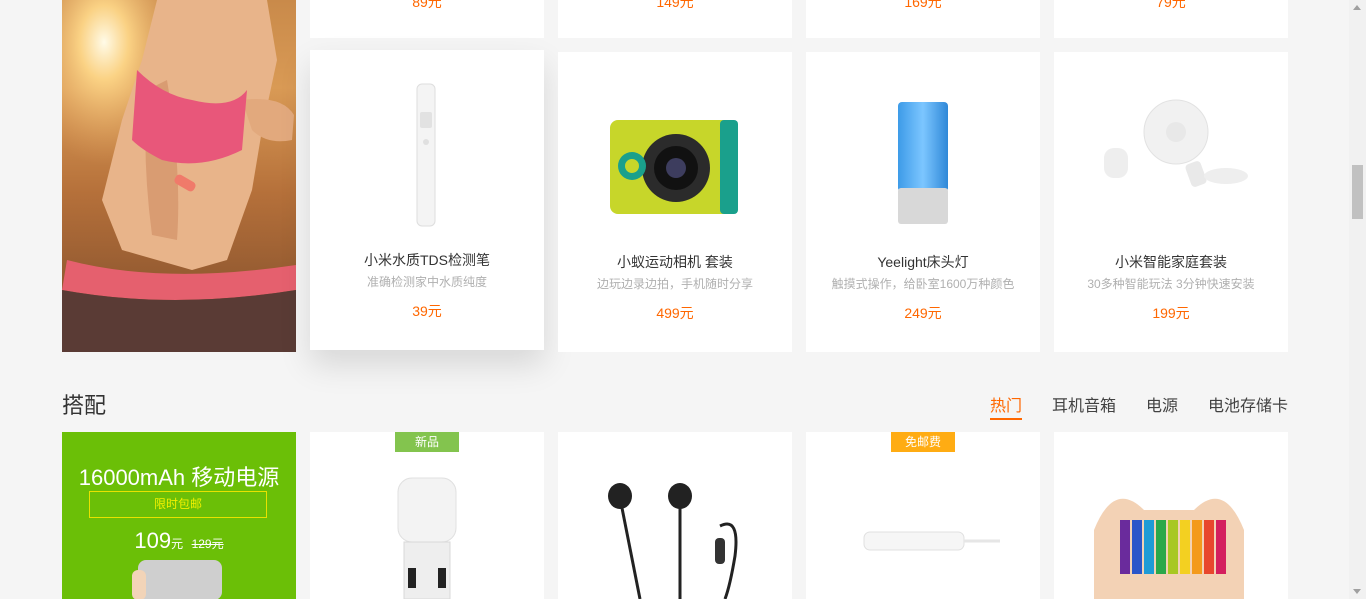 The image size is (1366, 599). Describe the element at coordinates (207, 544) in the screenshot. I see `promo-old-price: 129元` at that location.